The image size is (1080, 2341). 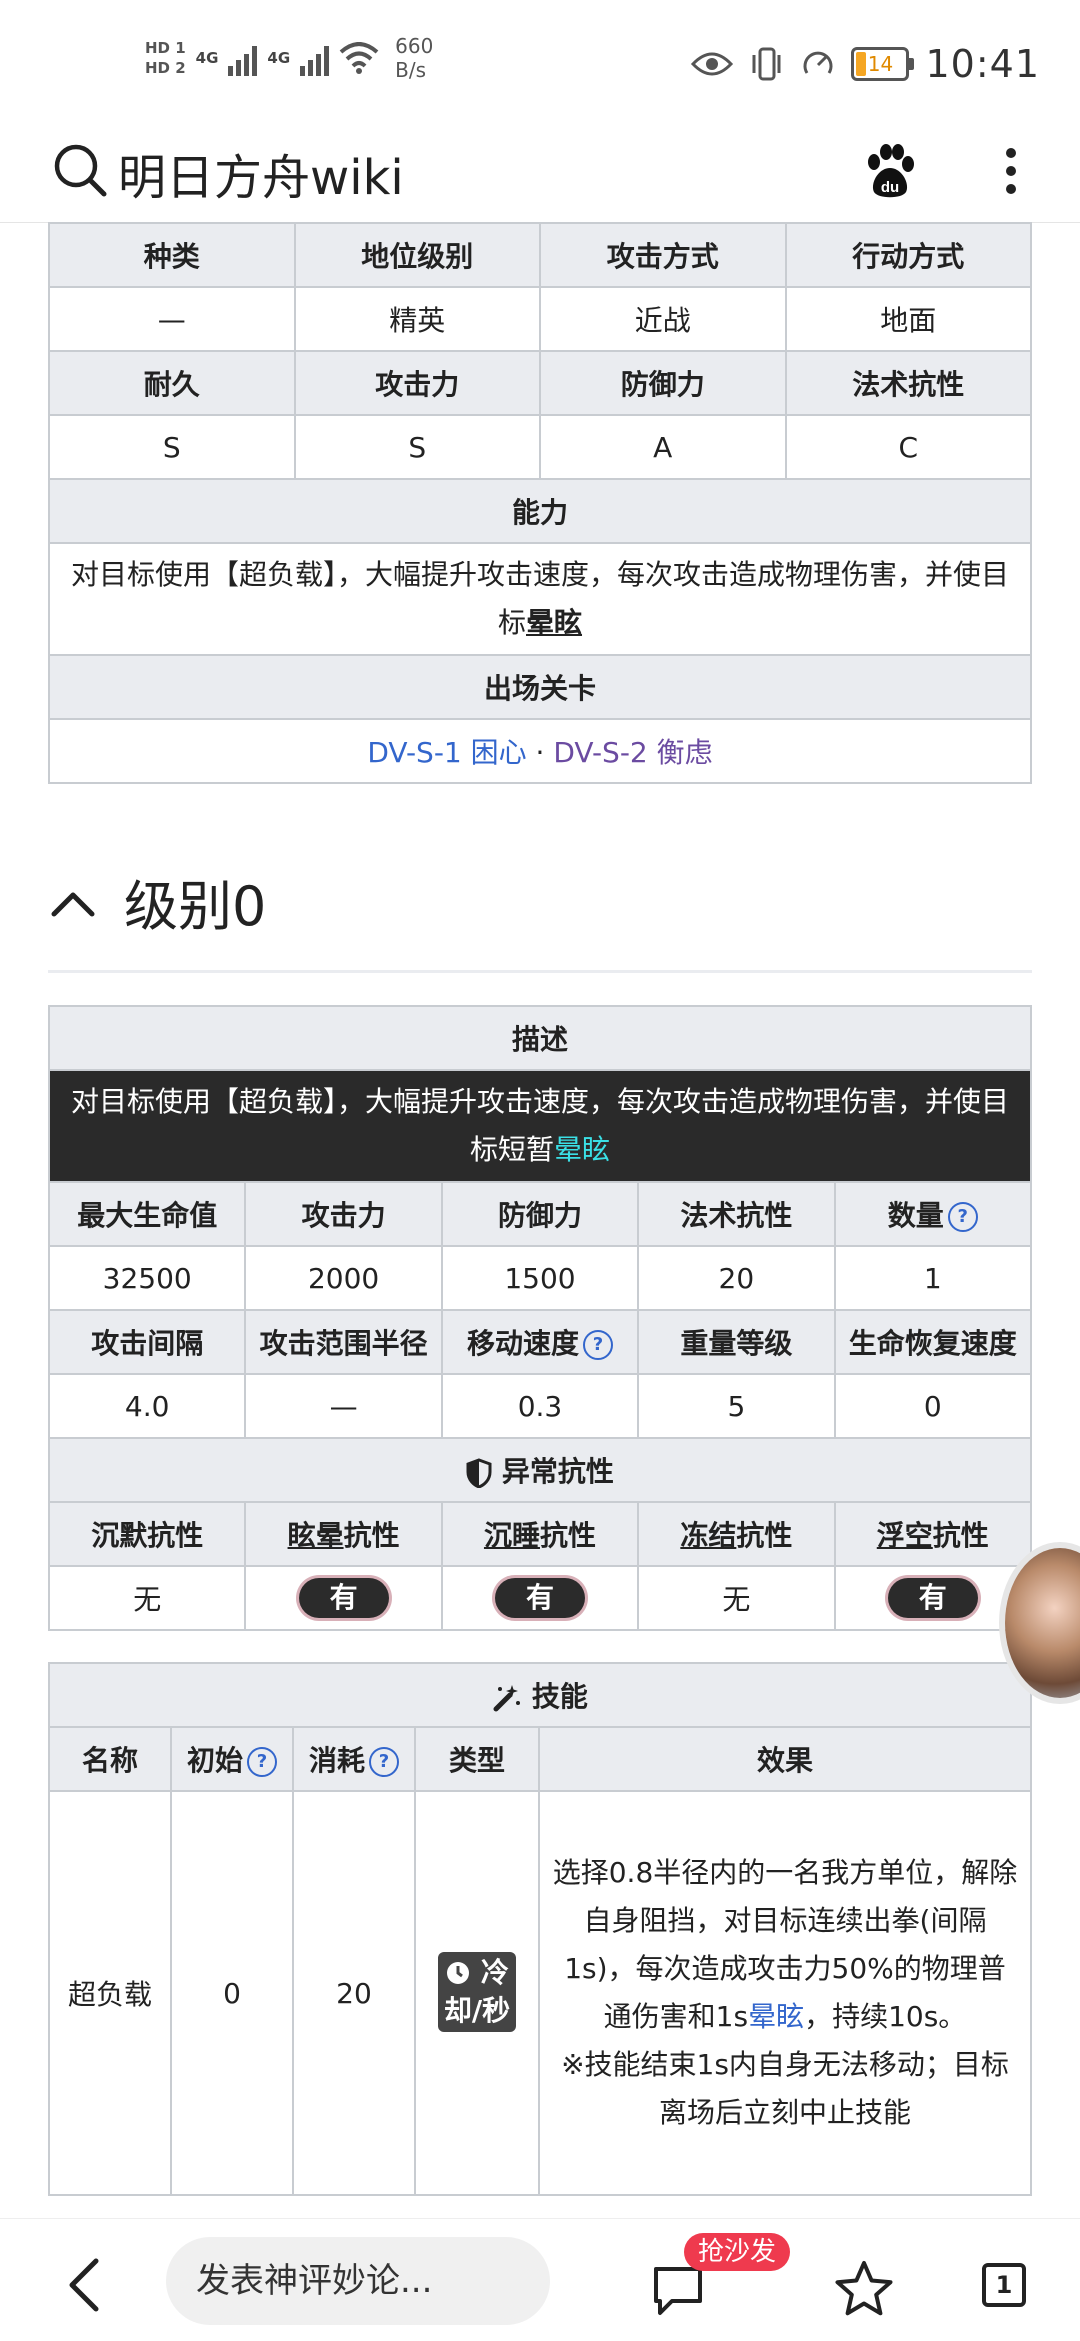 I want to click on signal-icon, so click(x=243, y=58).